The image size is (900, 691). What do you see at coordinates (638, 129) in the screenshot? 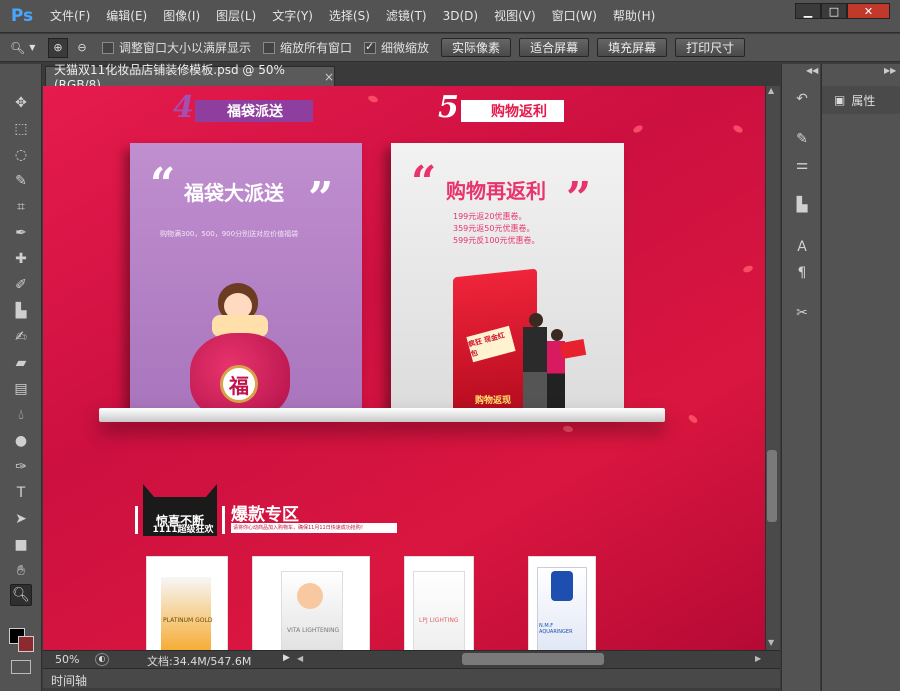
I see `petal-decoration` at bounding box center [638, 129].